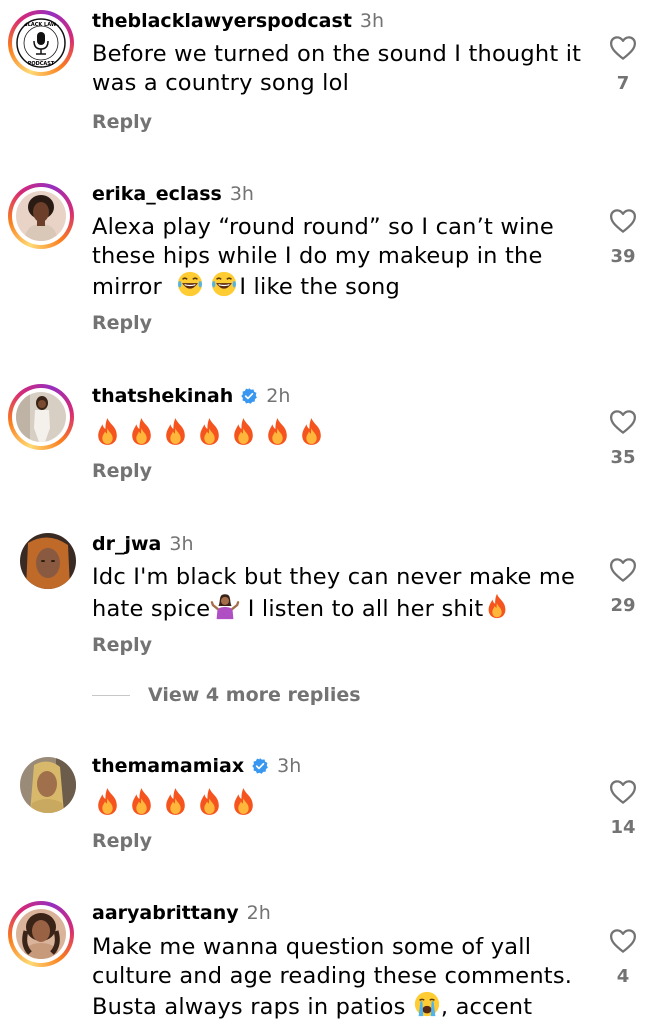 This screenshot has width=671, height=1024. What do you see at coordinates (623, 605) in the screenshot?
I see `like-count: 29` at bounding box center [623, 605].